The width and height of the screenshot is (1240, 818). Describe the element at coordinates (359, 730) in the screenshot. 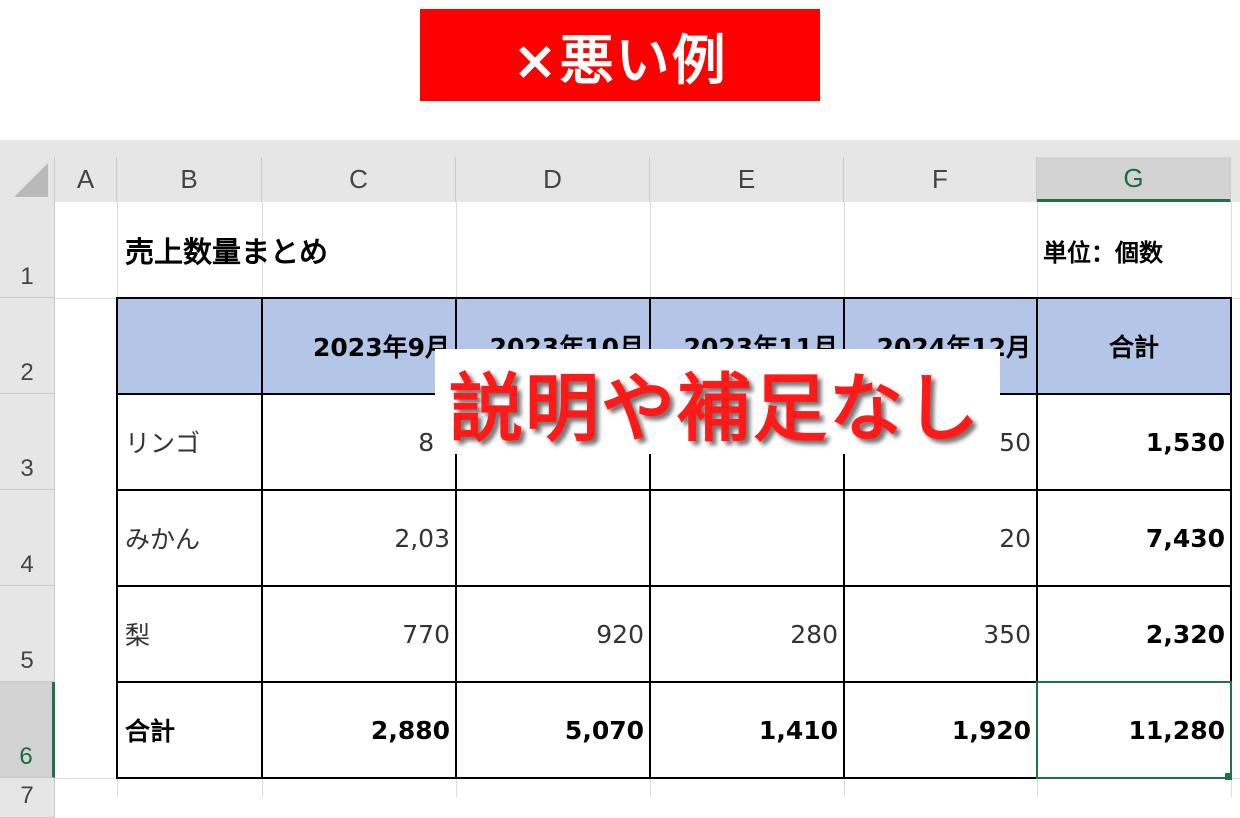

I see `column-total-cell: 2,880` at that location.